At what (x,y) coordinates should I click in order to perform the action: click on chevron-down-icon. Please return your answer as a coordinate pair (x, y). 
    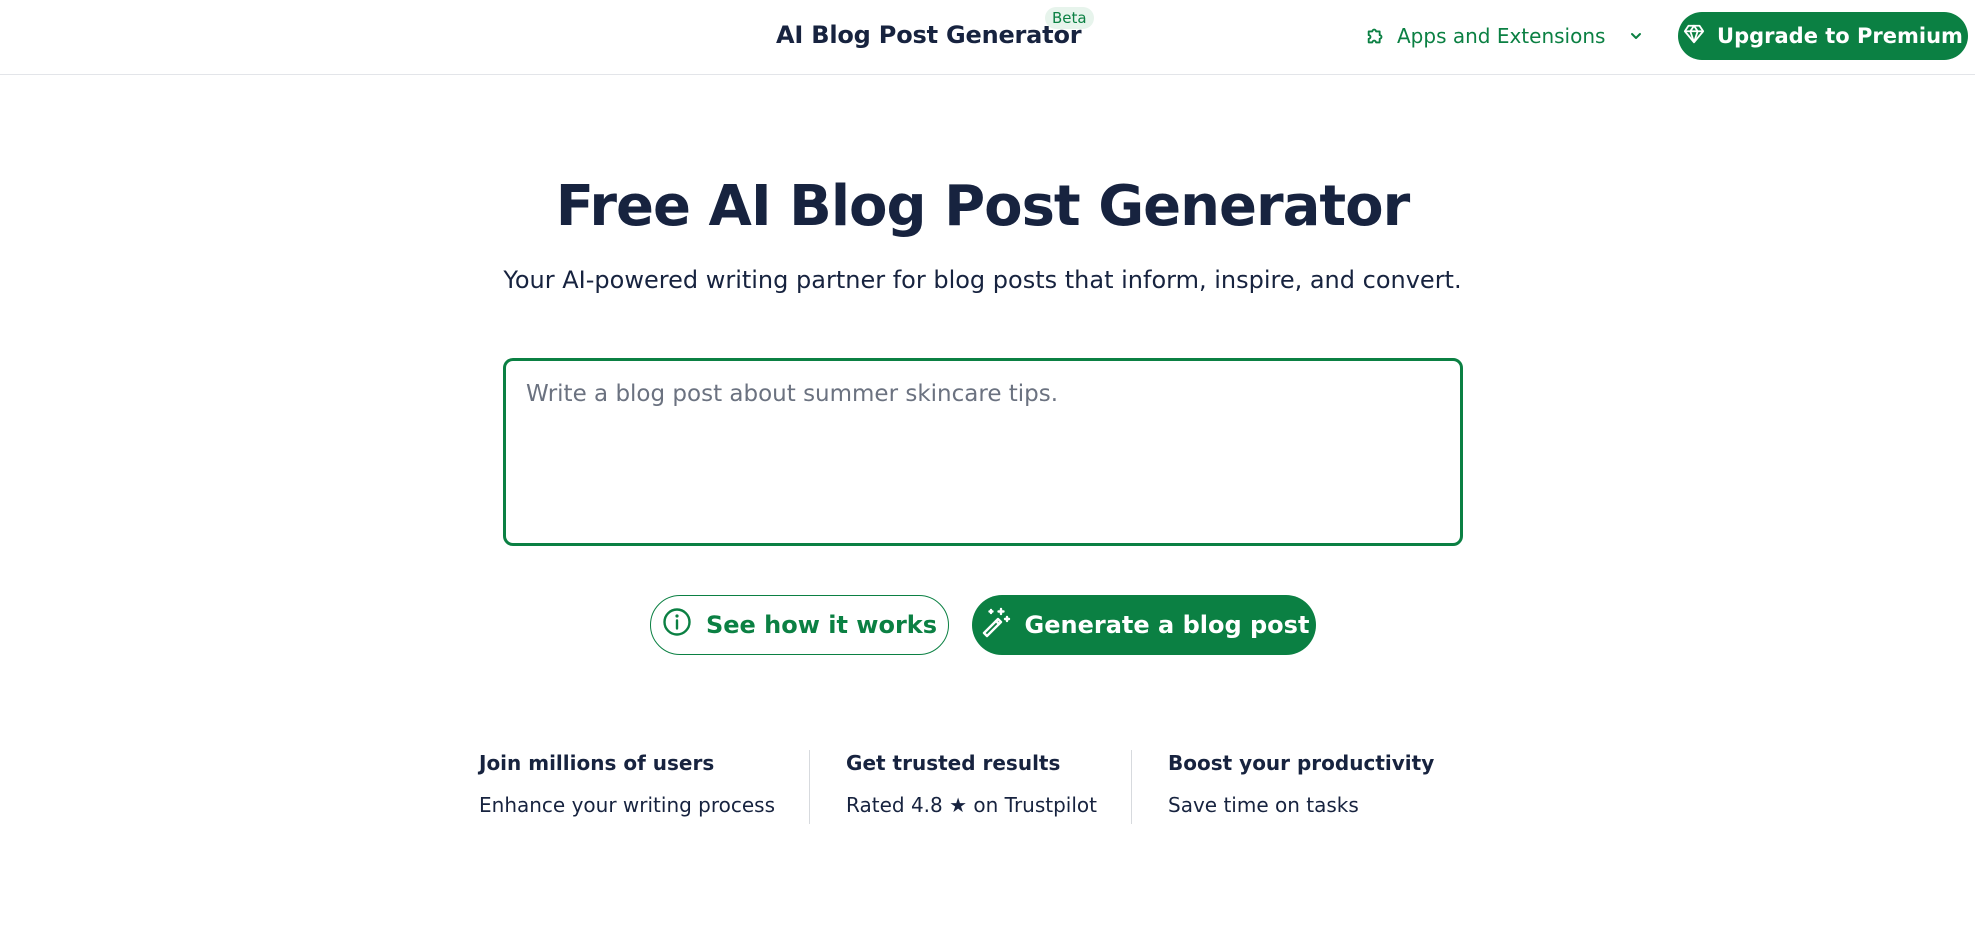
    Looking at the image, I should click on (1636, 36).